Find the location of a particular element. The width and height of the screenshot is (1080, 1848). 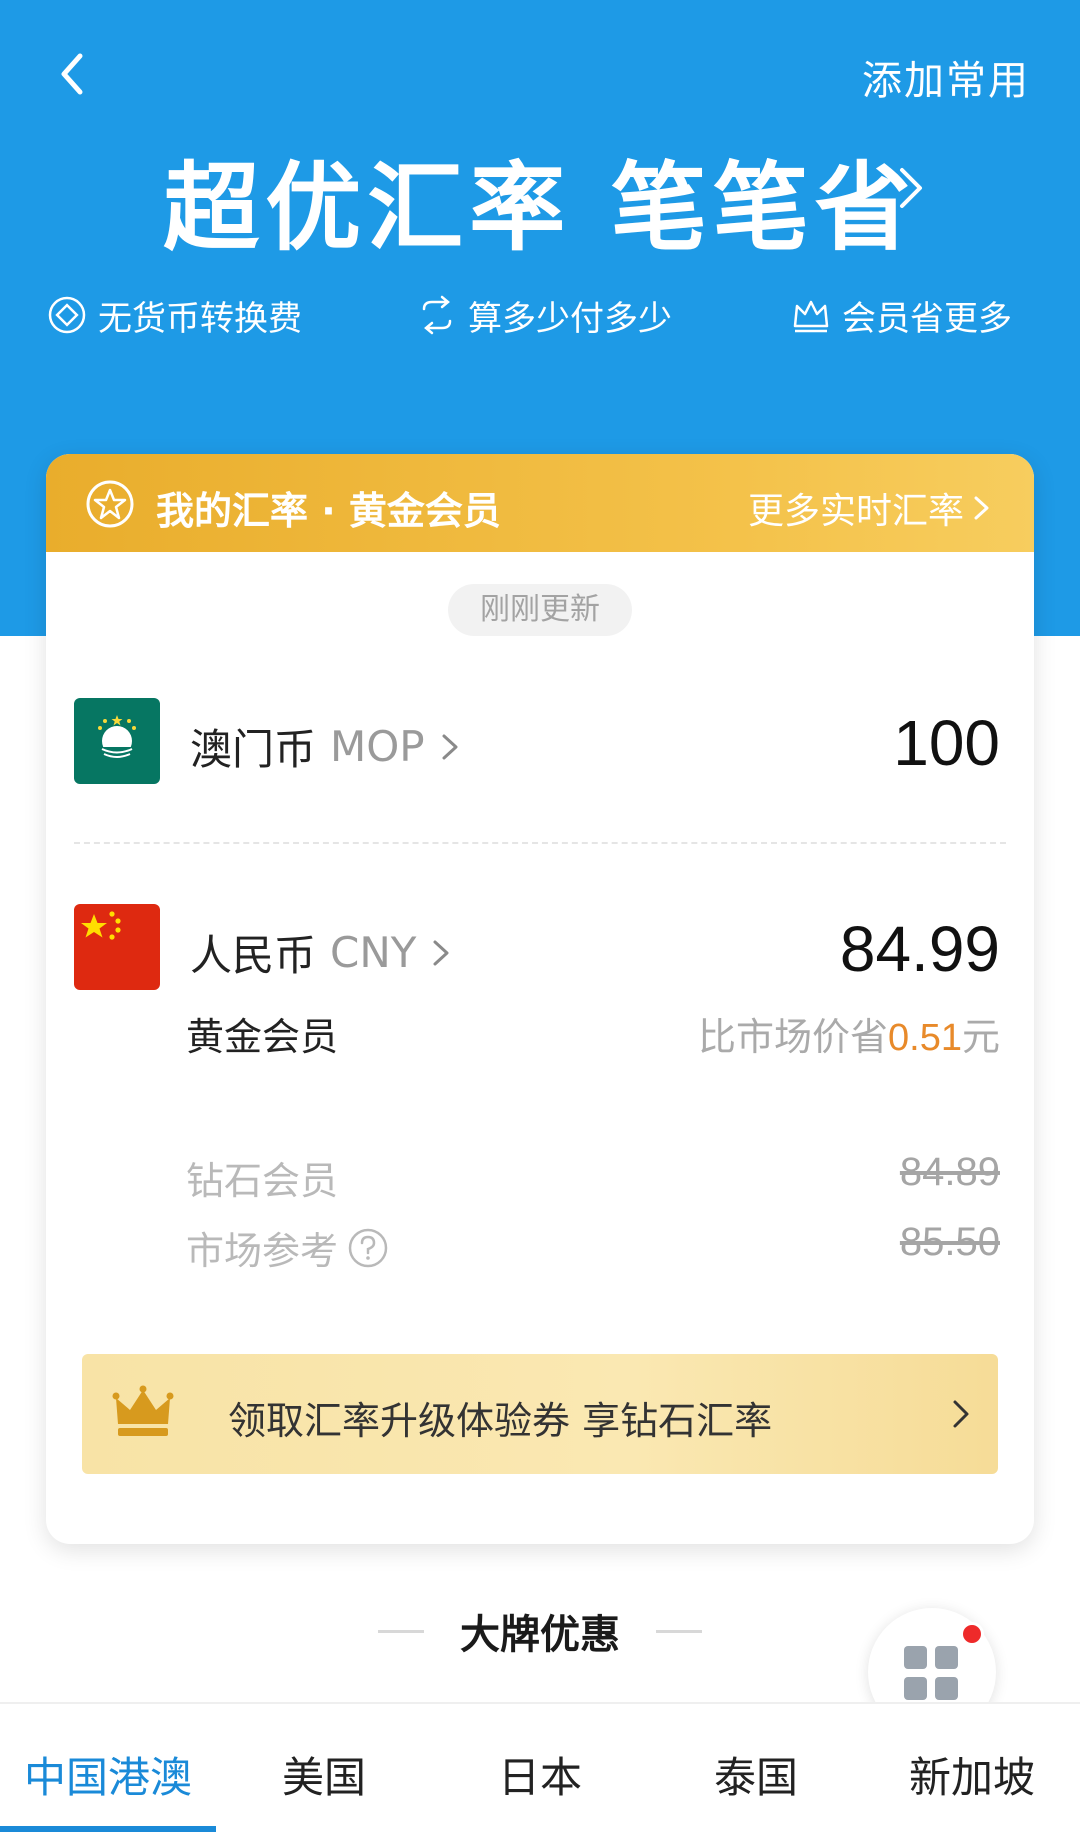

region-tab-bar: 中国港澳 美国 日本 泰国 新加坡 is located at coordinates (540, 1775).